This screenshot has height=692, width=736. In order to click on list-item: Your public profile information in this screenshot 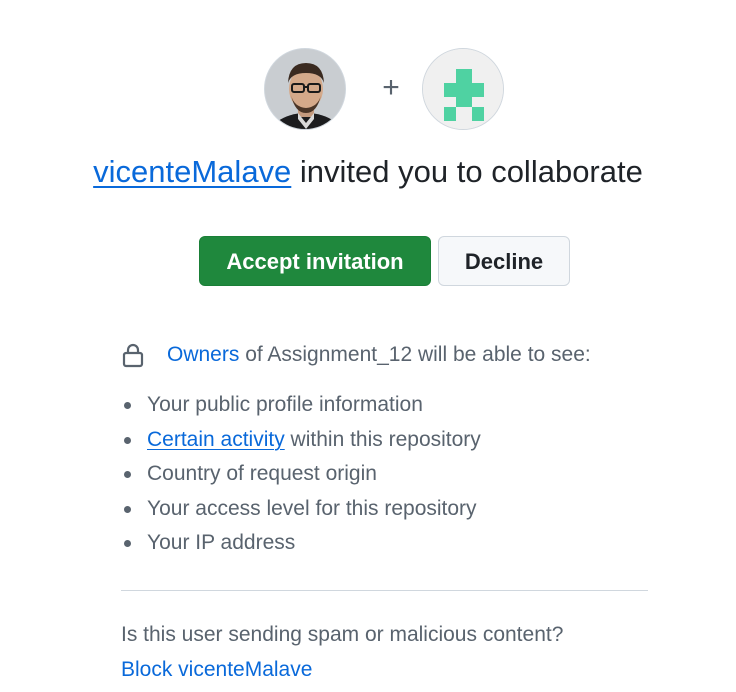, I will do `click(381, 405)`.